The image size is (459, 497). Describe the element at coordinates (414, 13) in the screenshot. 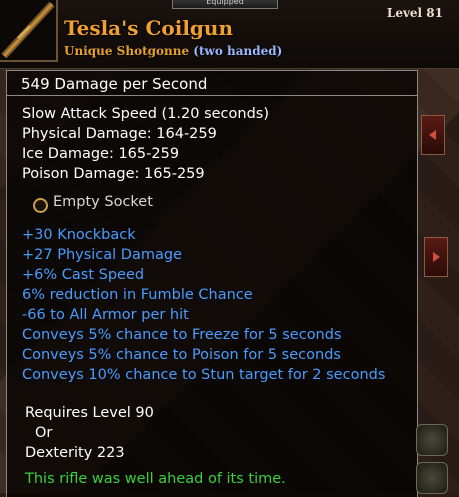

I see `item-level: Level 81` at that location.